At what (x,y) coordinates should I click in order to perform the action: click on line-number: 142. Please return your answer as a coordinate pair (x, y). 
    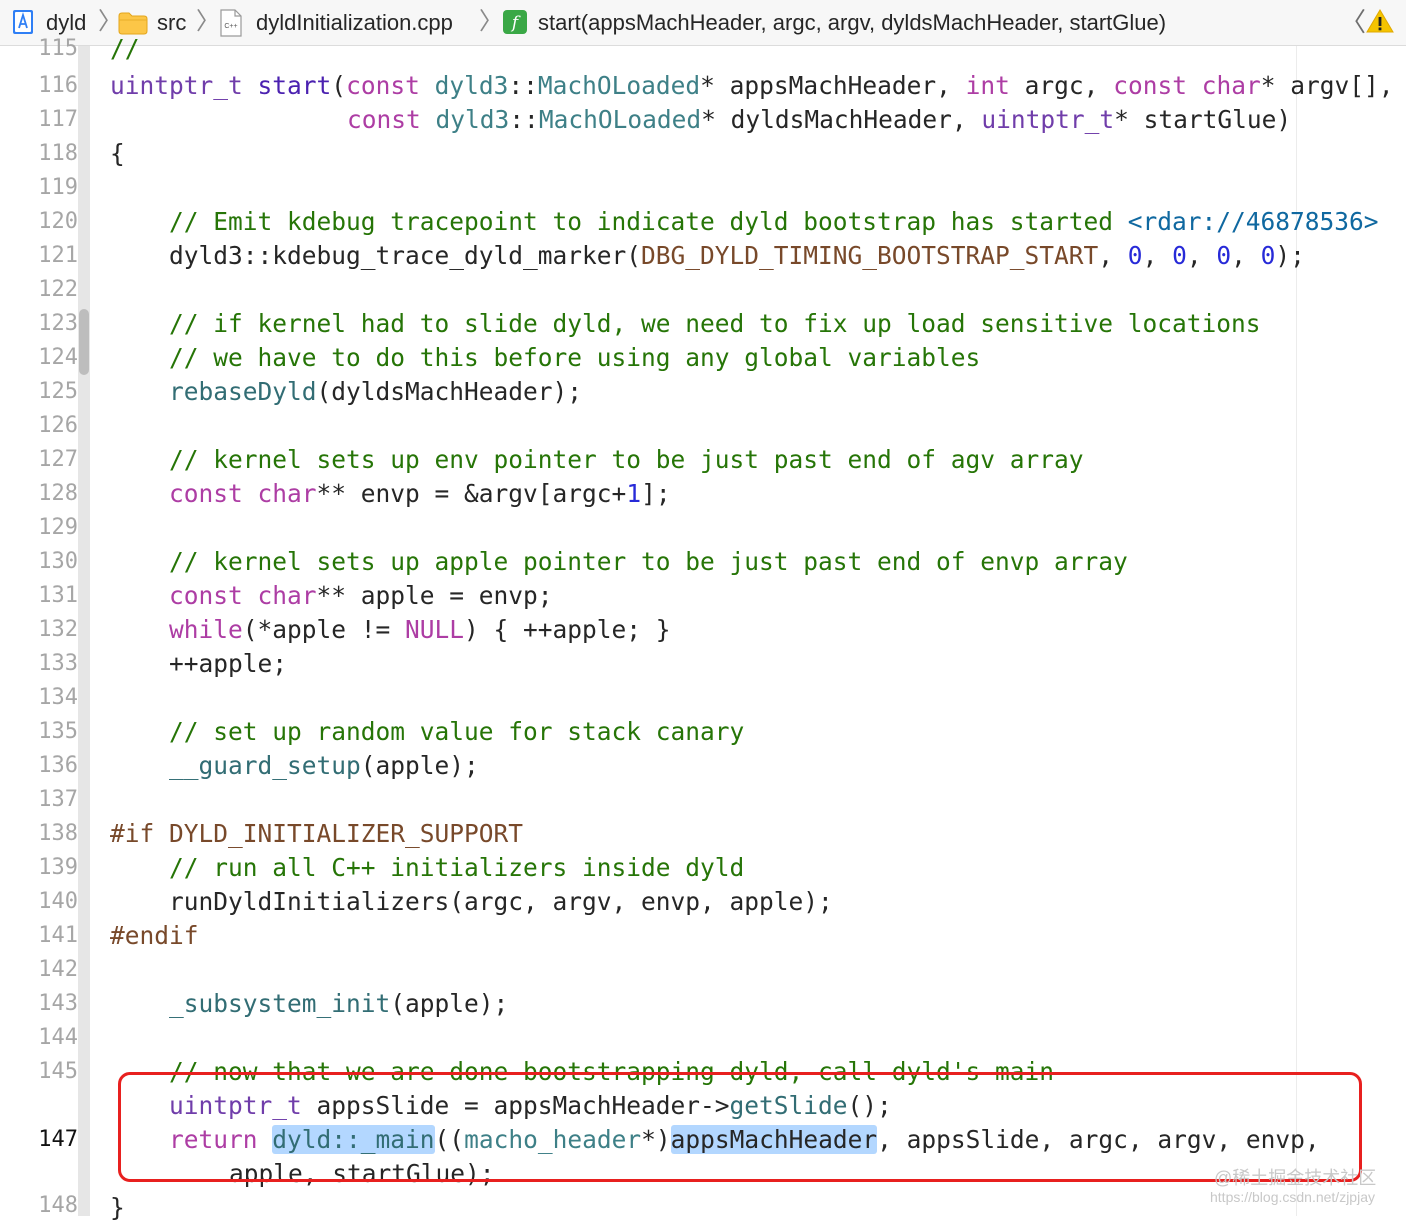
    Looking at the image, I should click on (58, 969).